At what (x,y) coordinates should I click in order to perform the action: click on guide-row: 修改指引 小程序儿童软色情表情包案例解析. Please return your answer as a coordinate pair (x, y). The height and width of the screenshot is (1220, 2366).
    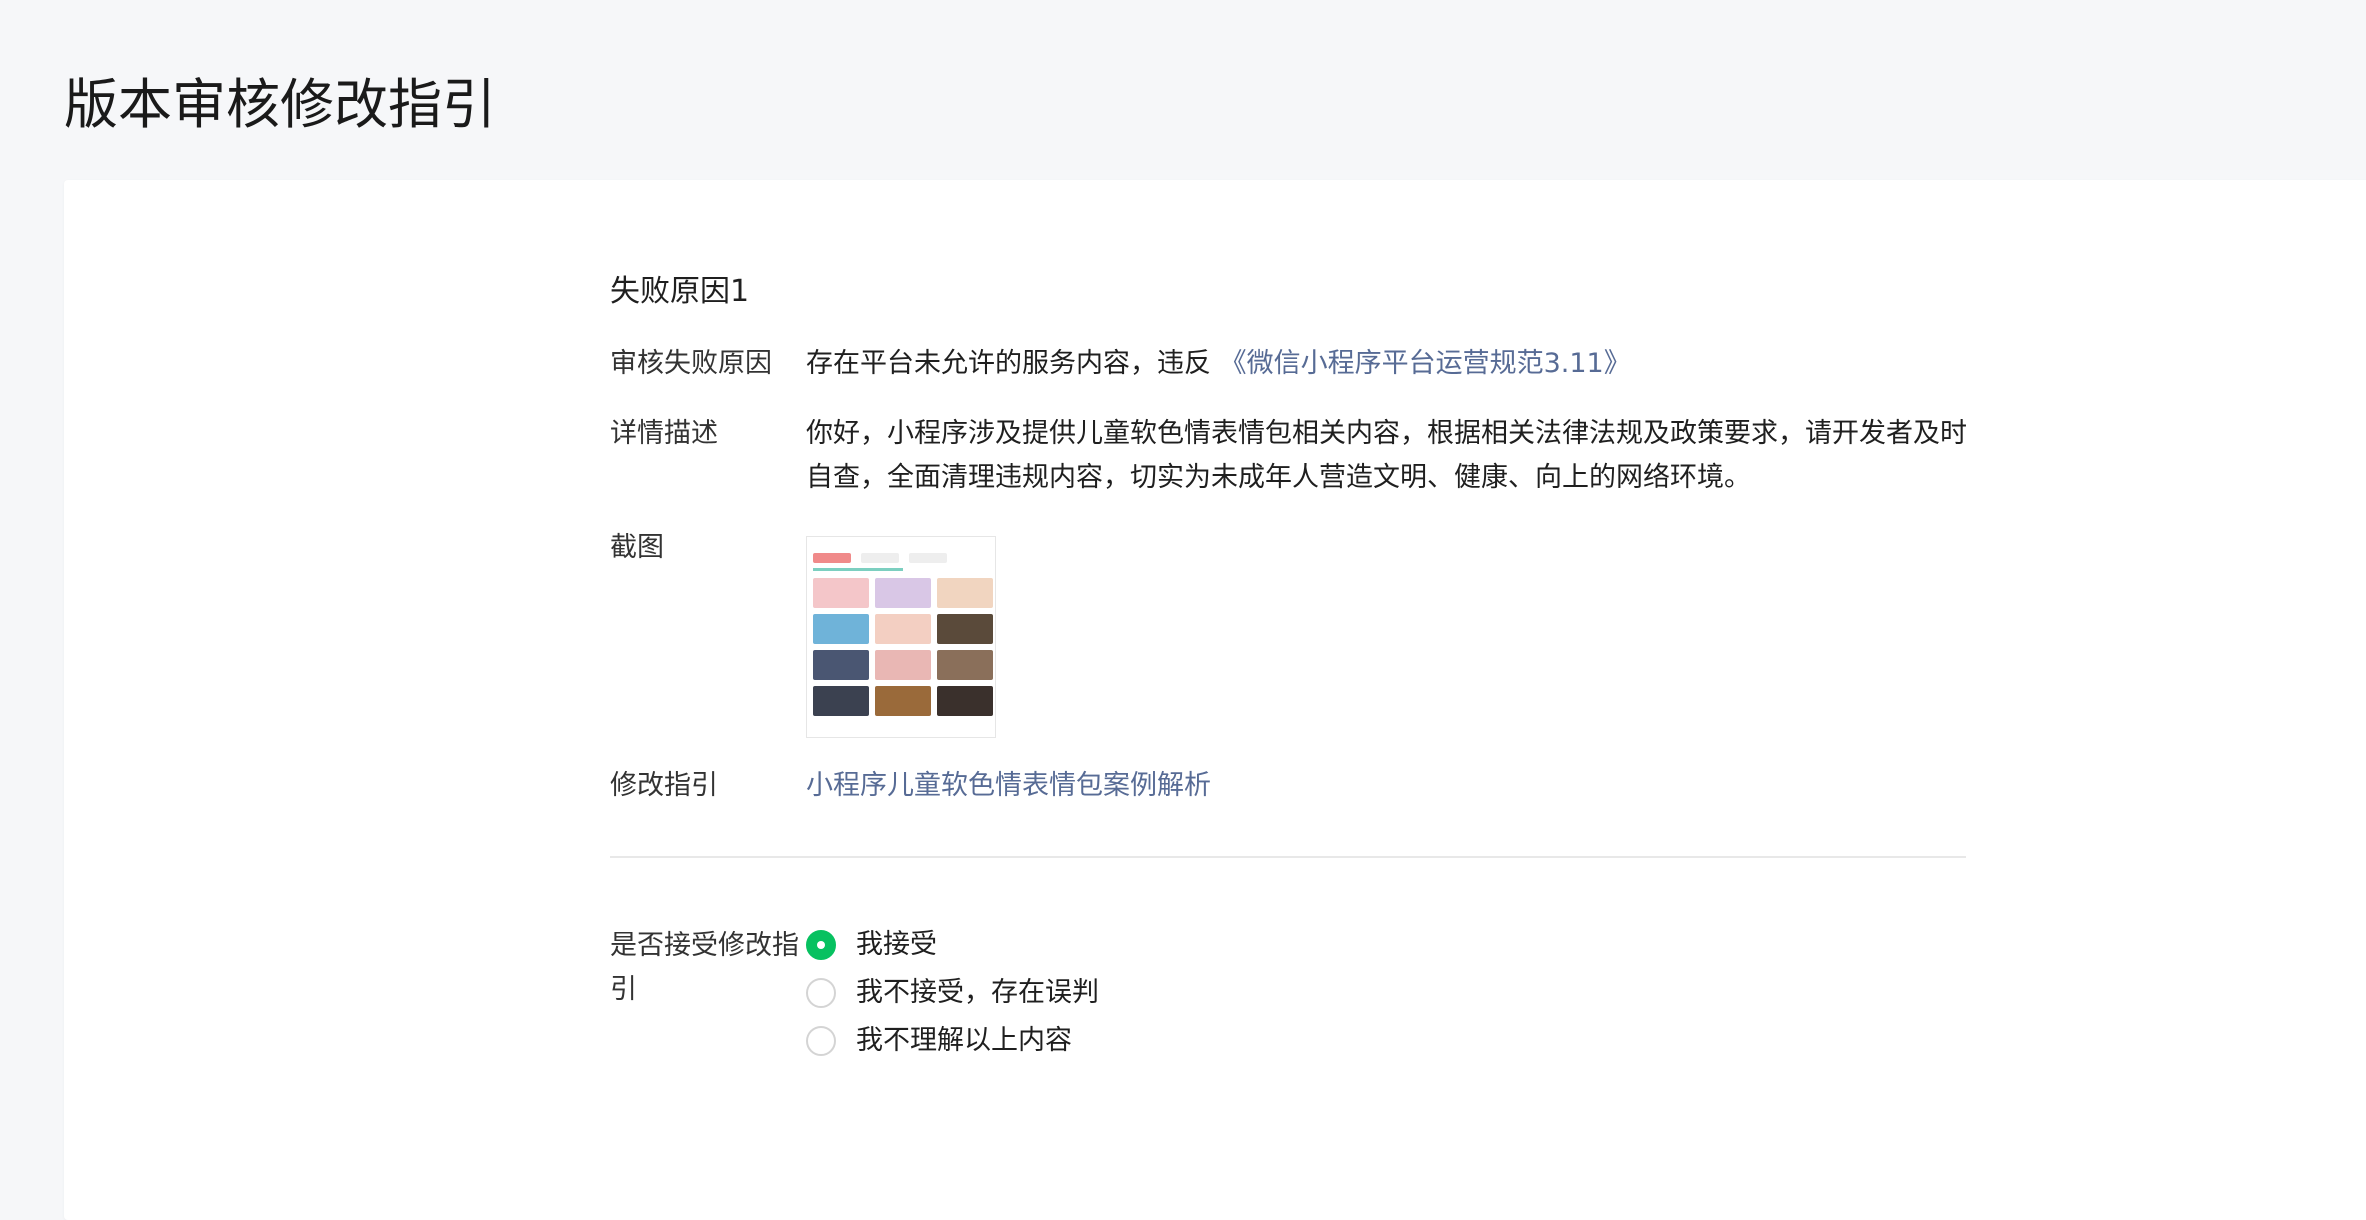
    Looking at the image, I should click on (1290, 786).